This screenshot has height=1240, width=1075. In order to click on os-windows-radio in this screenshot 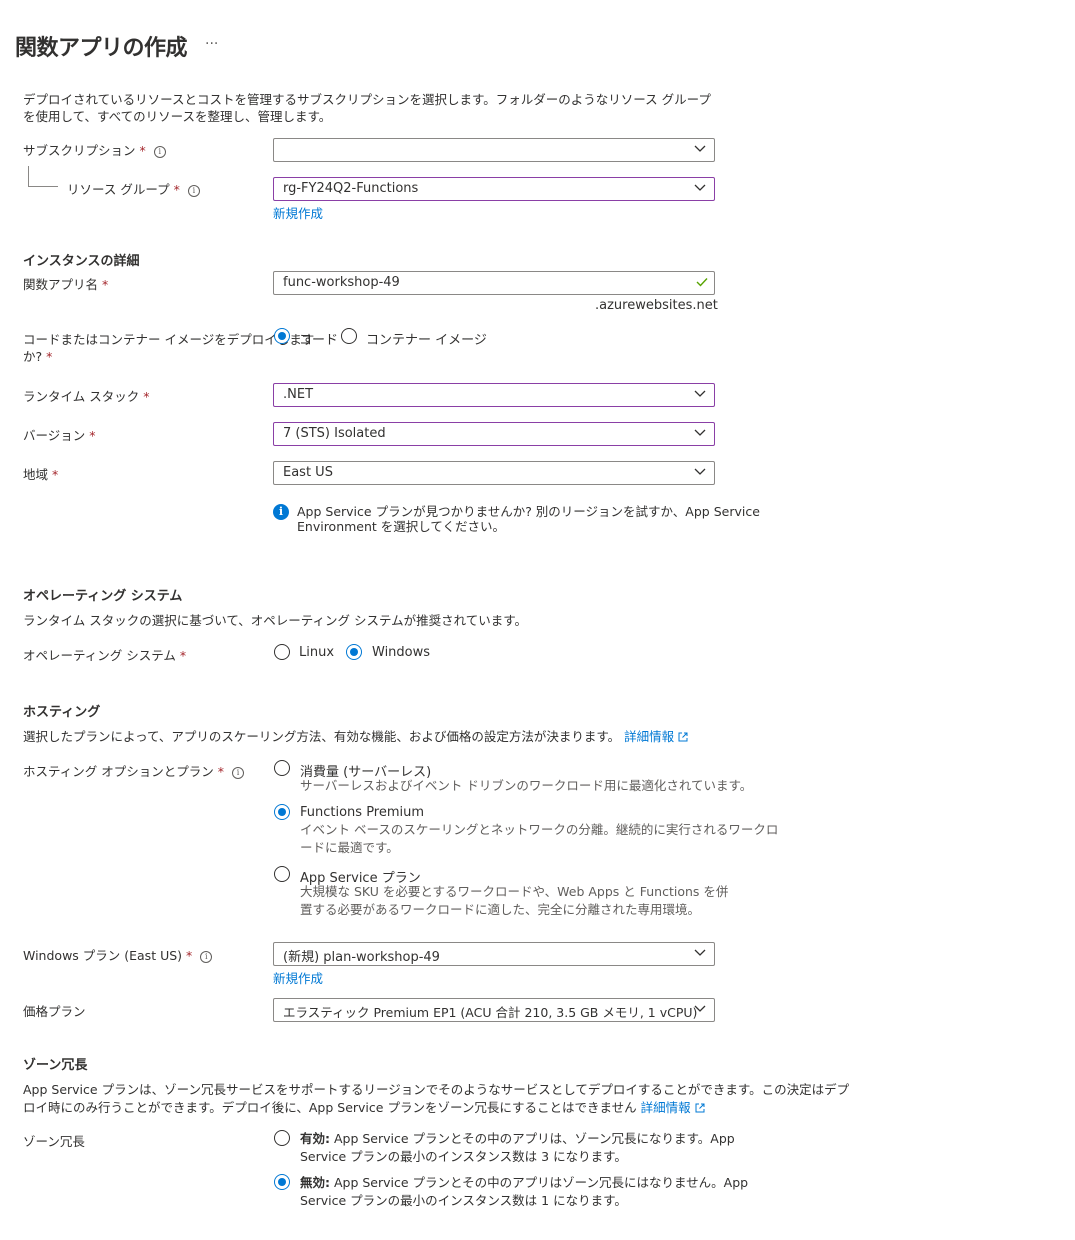, I will do `click(354, 652)`.